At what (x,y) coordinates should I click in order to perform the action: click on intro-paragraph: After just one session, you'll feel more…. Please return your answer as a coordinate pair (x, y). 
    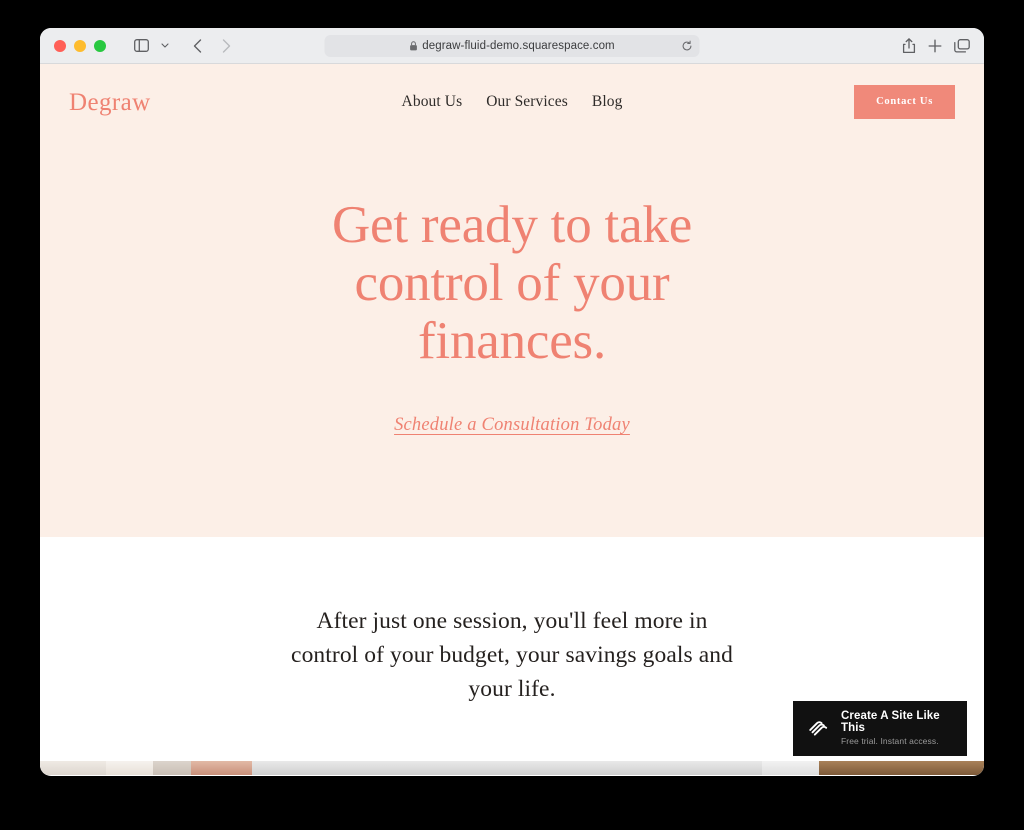
    Looking at the image, I should click on (512, 655).